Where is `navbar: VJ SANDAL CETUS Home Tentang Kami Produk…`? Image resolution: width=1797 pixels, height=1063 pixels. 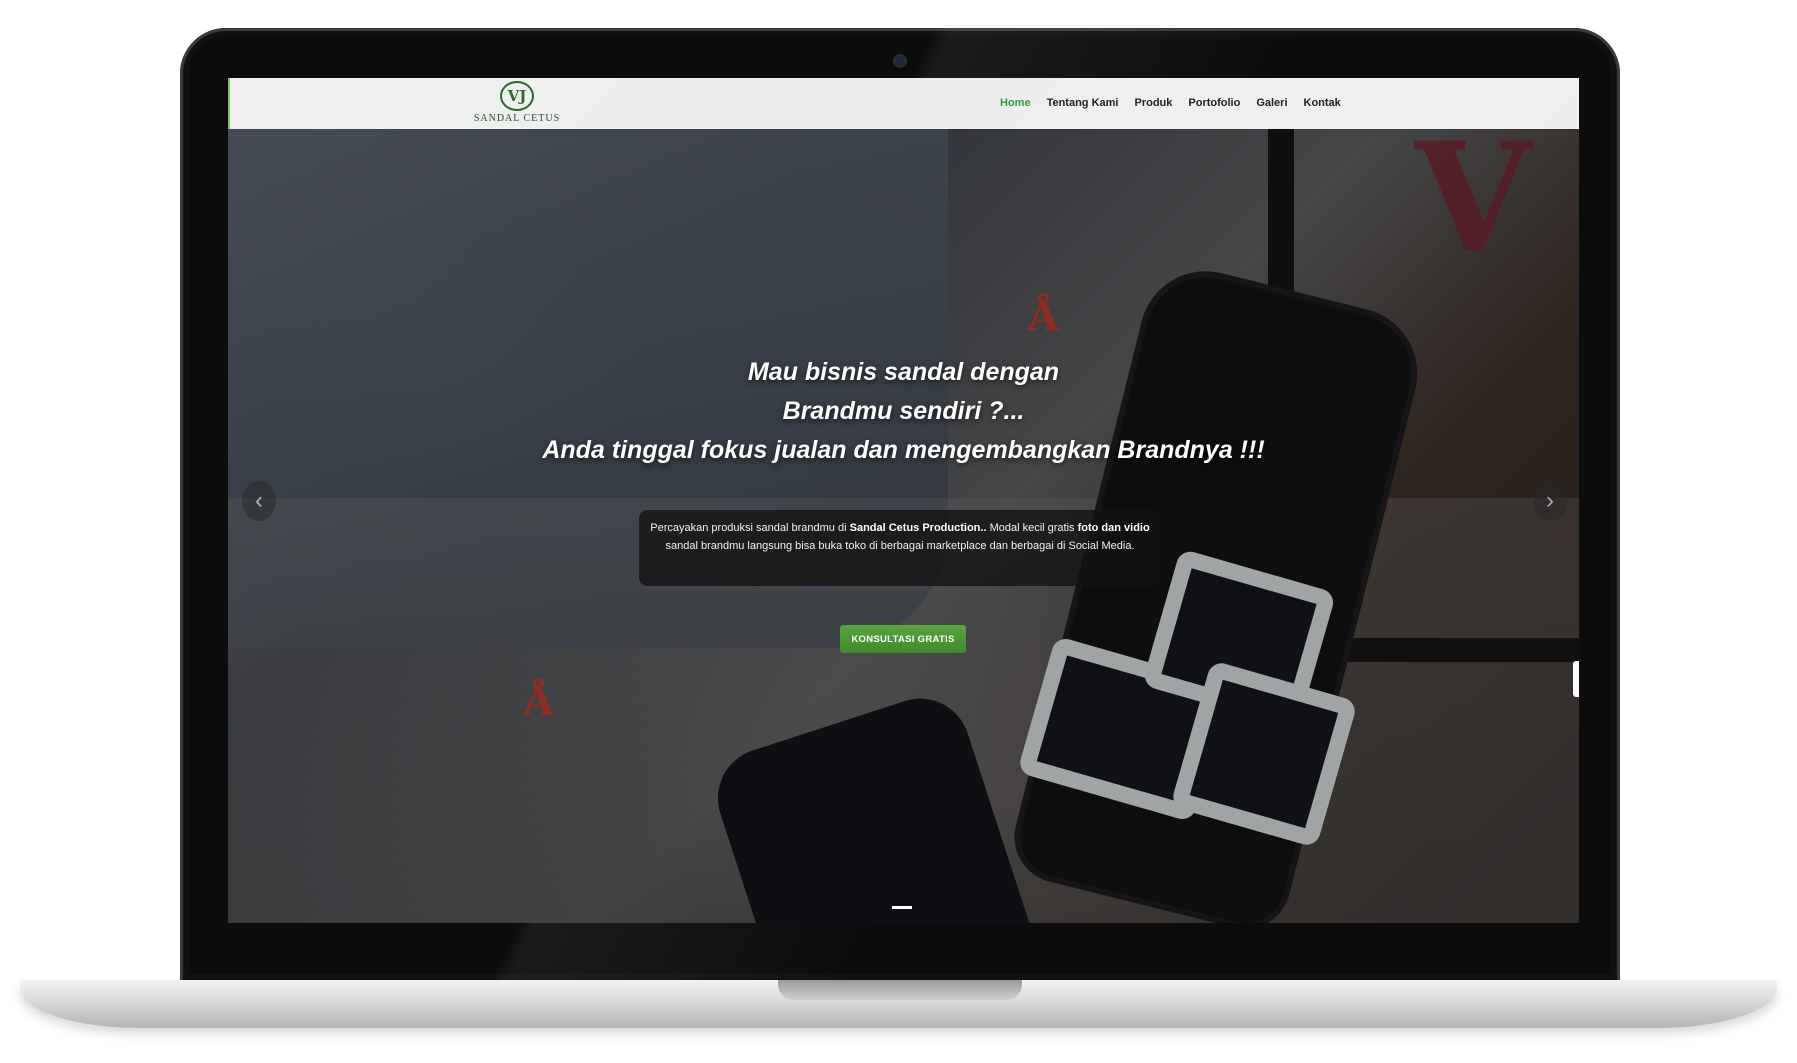
navbar: VJ SANDAL CETUS Home Tentang Kami Produk… is located at coordinates (903, 103).